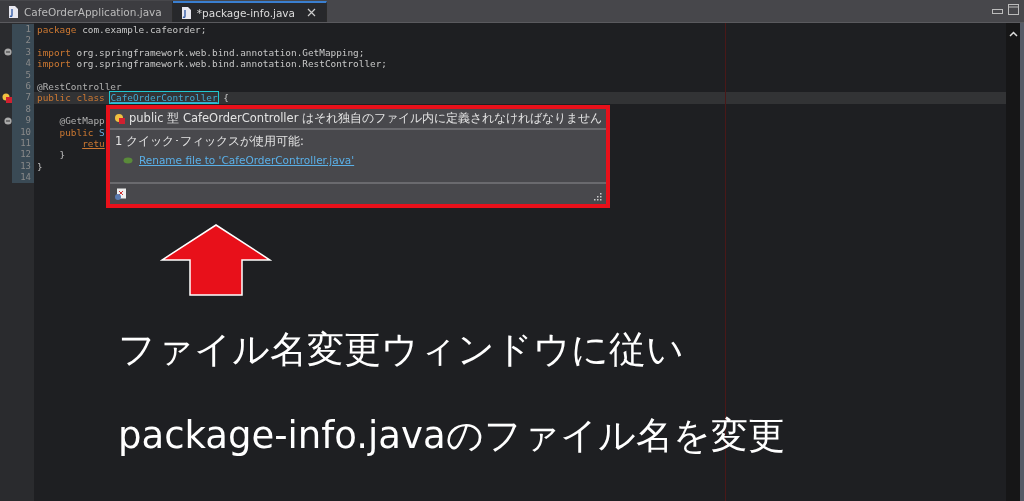 Image resolution: width=1024 pixels, height=501 pixels. What do you see at coordinates (1013, 34) in the screenshot?
I see `collapse-icon` at bounding box center [1013, 34].